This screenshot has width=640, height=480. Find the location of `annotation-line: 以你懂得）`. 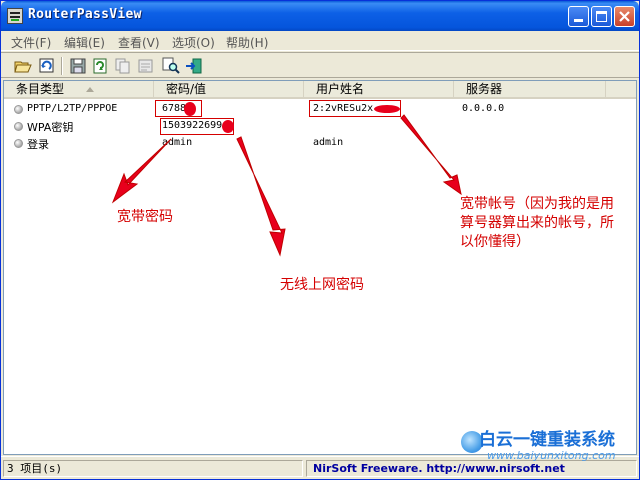

annotation-line: 以你懂得） is located at coordinates (495, 242).